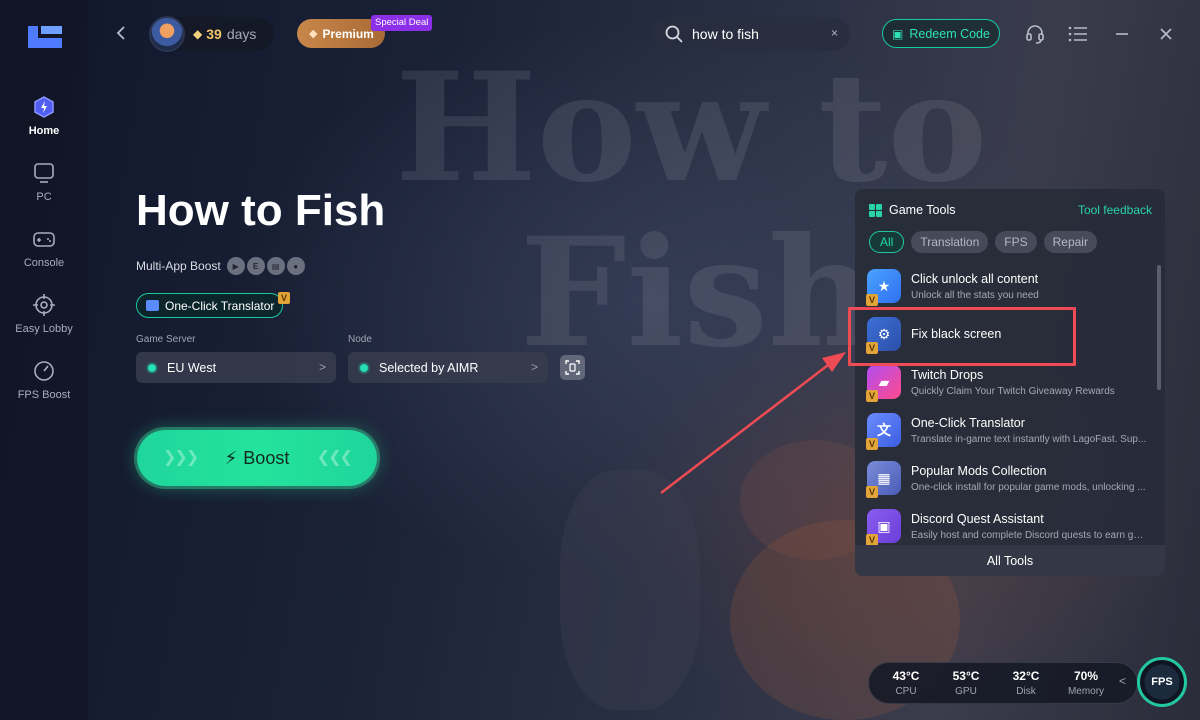 The width and height of the screenshot is (1200, 720). What do you see at coordinates (44, 320) in the screenshot?
I see `sidebar-item-easy-lobby: Easy Lobby` at bounding box center [44, 320].